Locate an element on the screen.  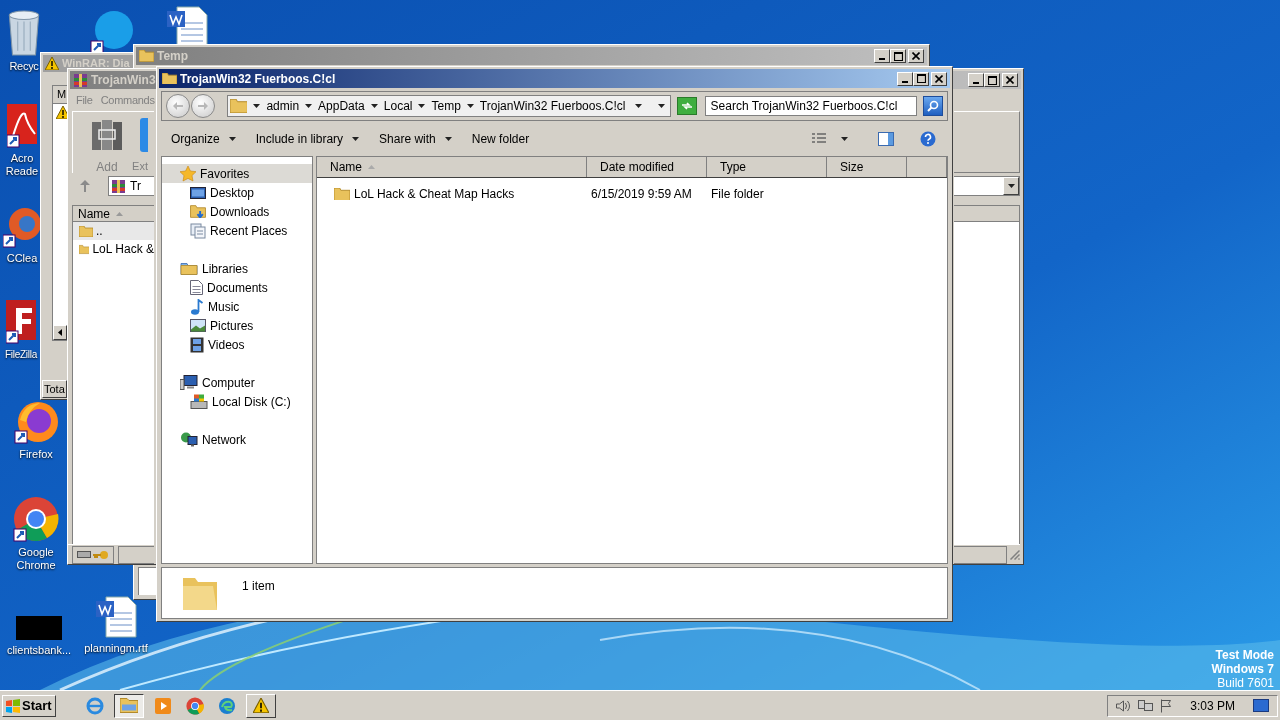
address-bar: admin AppData Local Temp TrojanWin32 Fuerboos.C!cl is located at coordinates (449, 106).